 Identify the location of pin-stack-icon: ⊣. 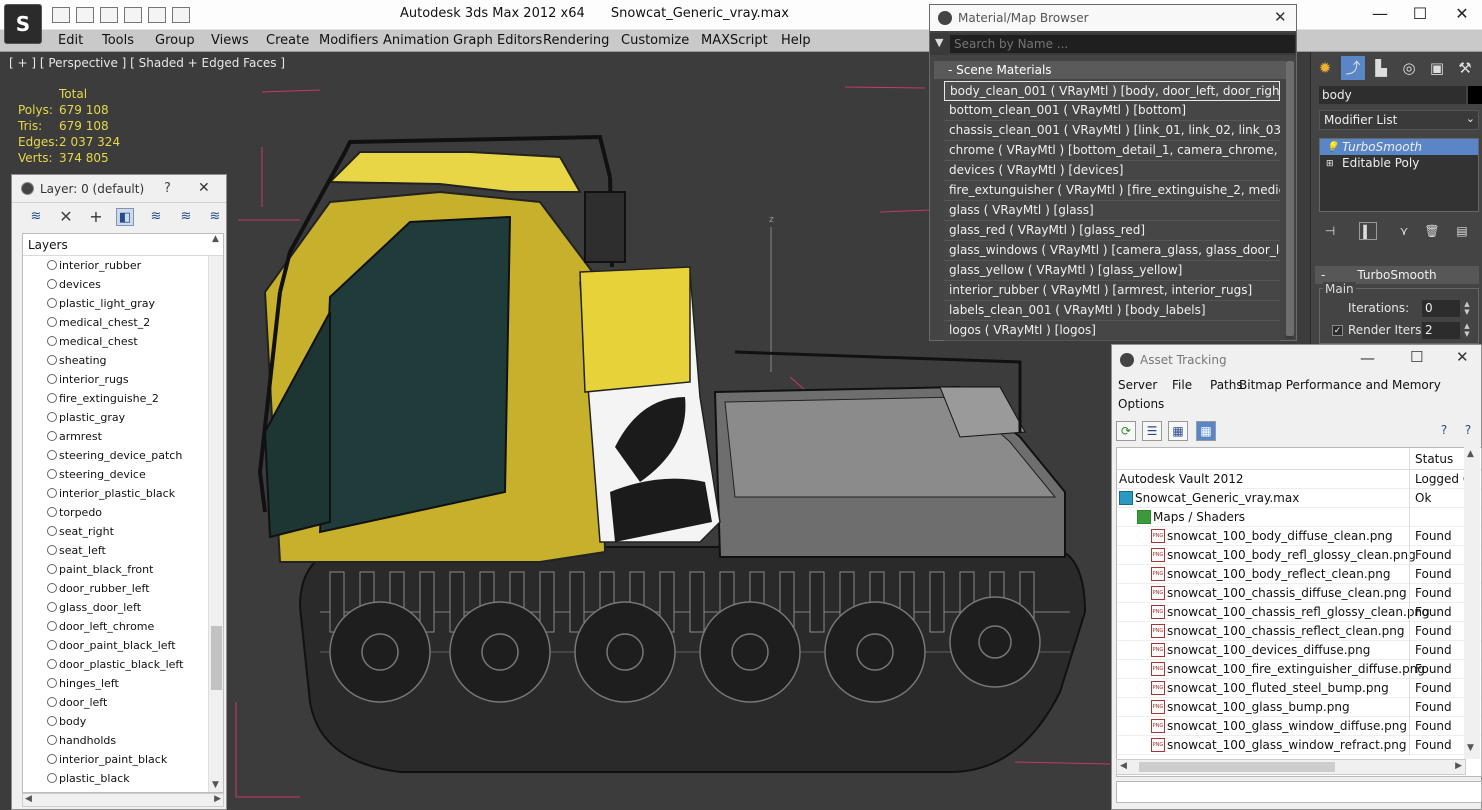
(1330, 231).